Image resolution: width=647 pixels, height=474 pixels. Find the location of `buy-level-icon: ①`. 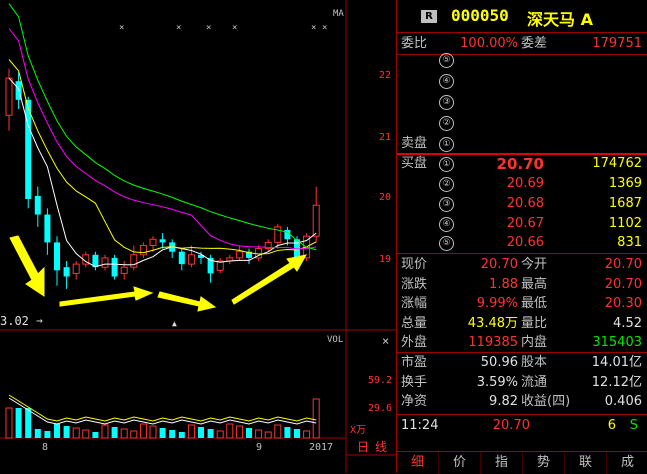

buy-level-icon: ① is located at coordinates (446, 164).